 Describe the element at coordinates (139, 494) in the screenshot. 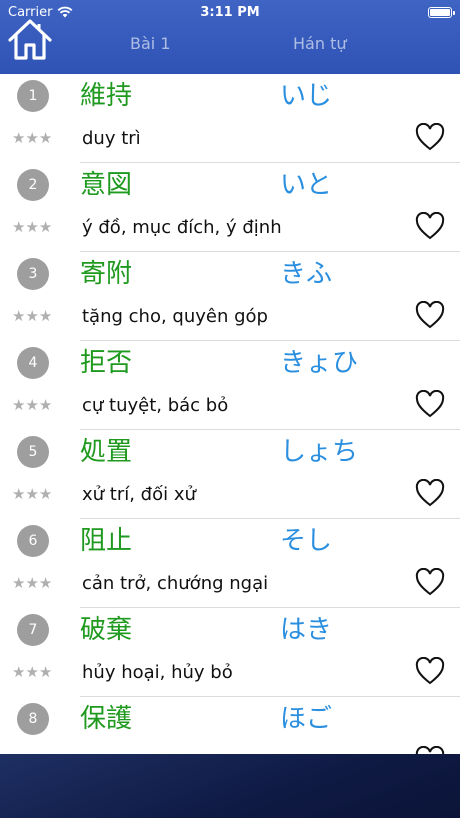

I see `meaning-text: xử trí, đối xử` at that location.